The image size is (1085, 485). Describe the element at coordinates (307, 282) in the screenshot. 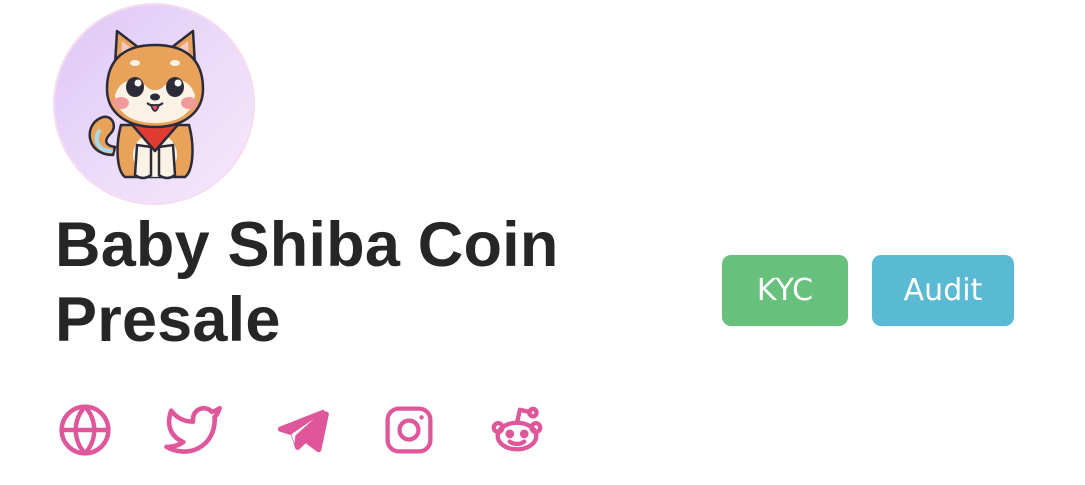

I see `project-title: Baby Shiba Coin Presale` at that location.